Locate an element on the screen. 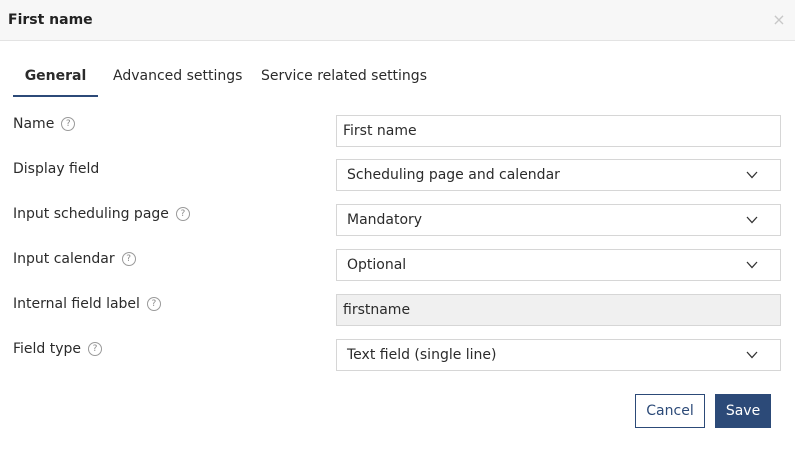 The width and height of the screenshot is (795, 453). name-label: Name is located at coordinates (34, 124).